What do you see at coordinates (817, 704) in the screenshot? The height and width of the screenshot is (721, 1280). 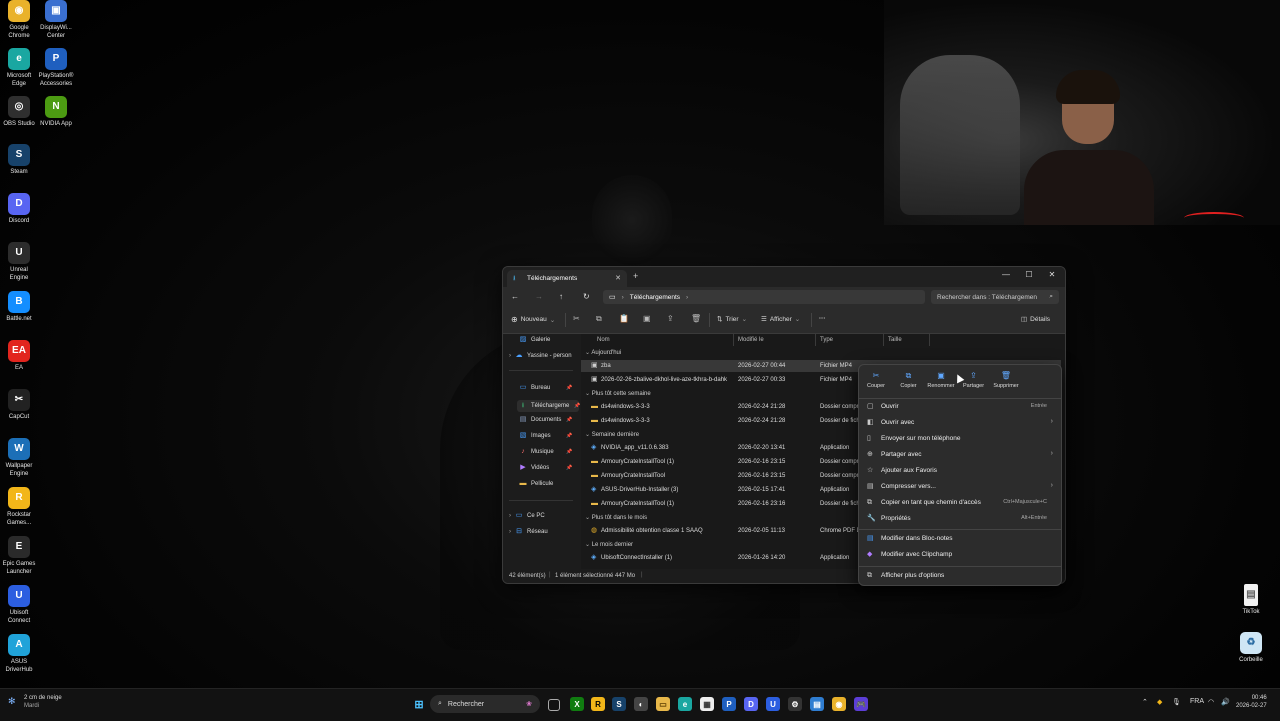 I see `app-icon: ▤` at bounding box center [817, 704].